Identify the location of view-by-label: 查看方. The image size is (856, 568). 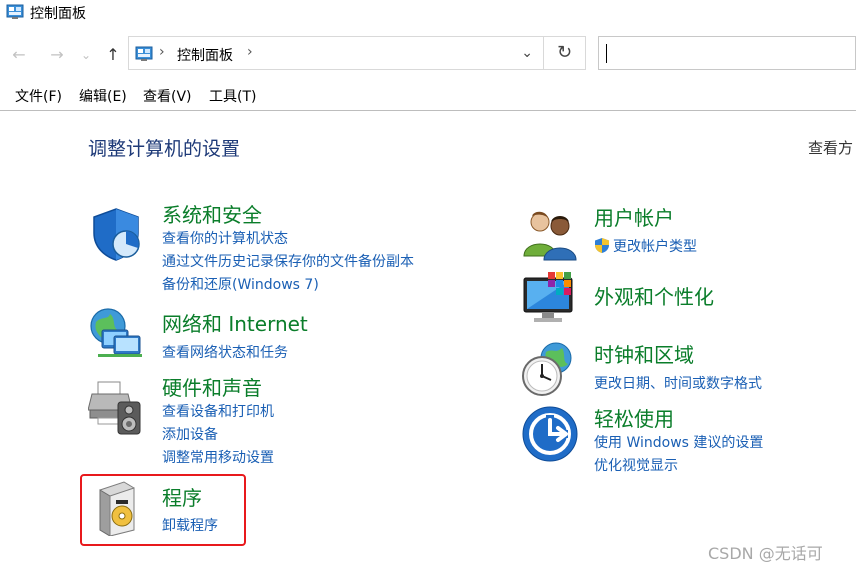
(830, 147).